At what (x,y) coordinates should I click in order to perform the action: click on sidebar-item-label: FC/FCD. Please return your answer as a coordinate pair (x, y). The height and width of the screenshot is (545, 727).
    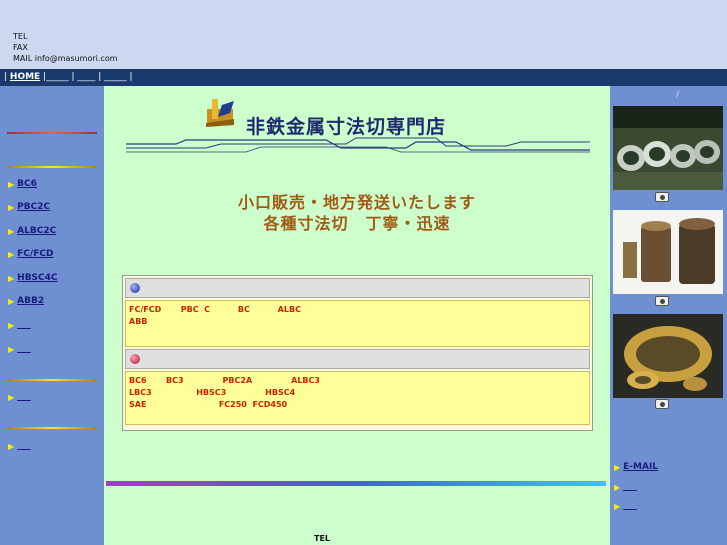
    Looking at the image, I should click on (35, 254).